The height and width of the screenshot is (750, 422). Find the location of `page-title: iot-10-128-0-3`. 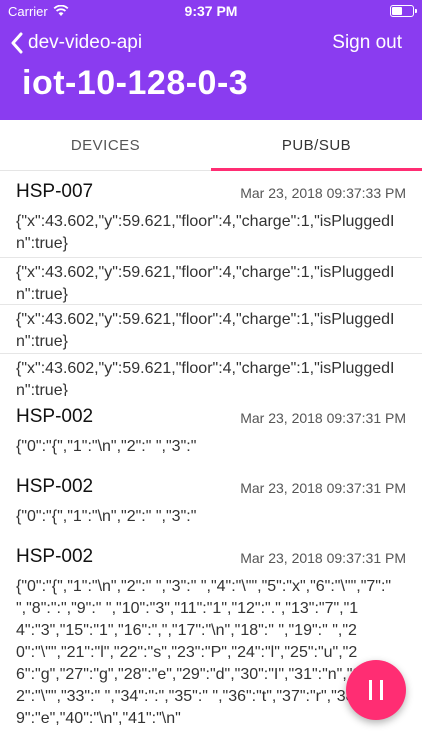

page-title: iot-10-128-0-3 is located at coordinates (135, 83).